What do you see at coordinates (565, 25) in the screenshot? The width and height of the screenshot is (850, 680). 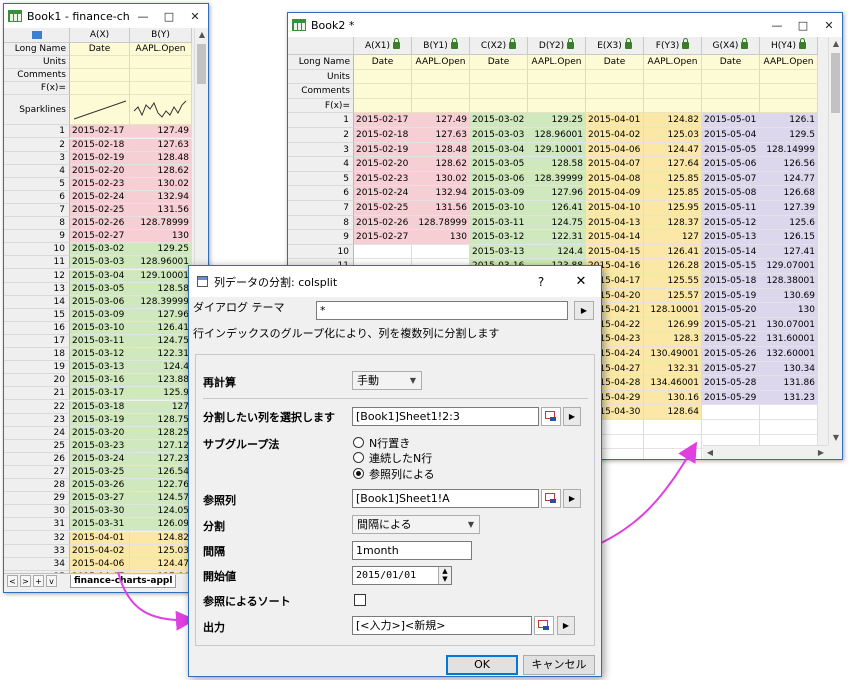 I see `book2-titlebar: Book2 * — □ ✕` at bounding box center [565, 25].